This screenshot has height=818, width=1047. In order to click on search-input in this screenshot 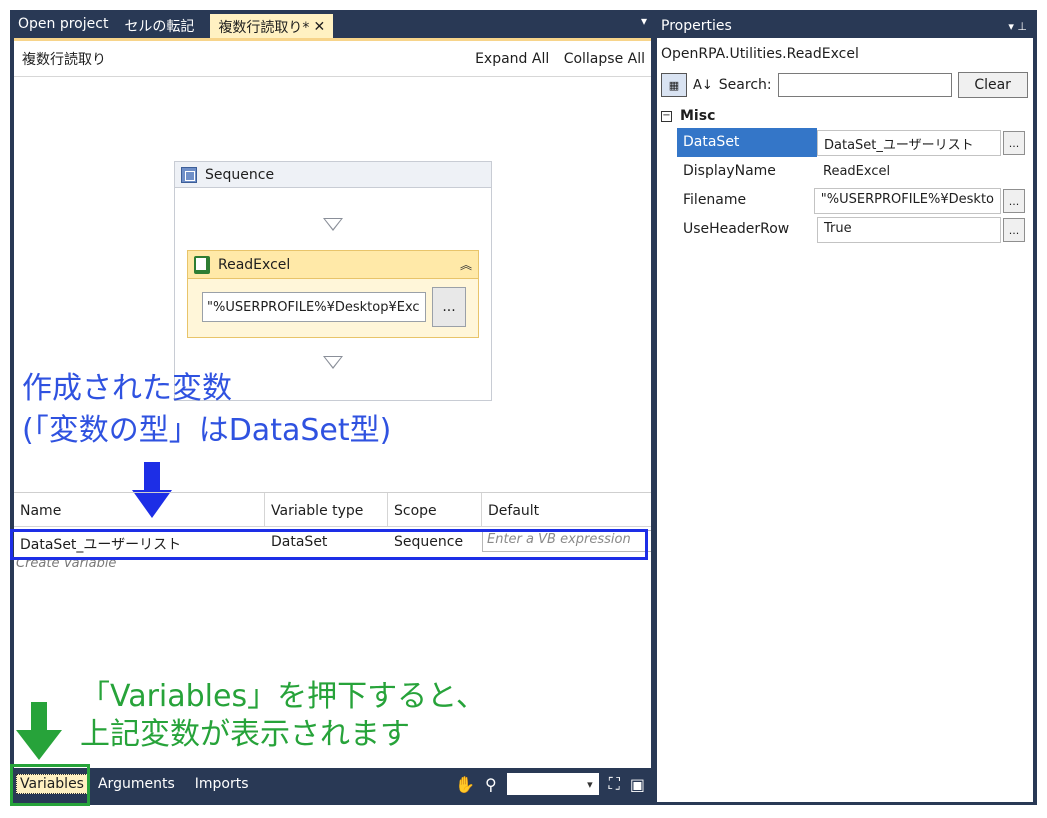, I will do `click(864, 85)`.